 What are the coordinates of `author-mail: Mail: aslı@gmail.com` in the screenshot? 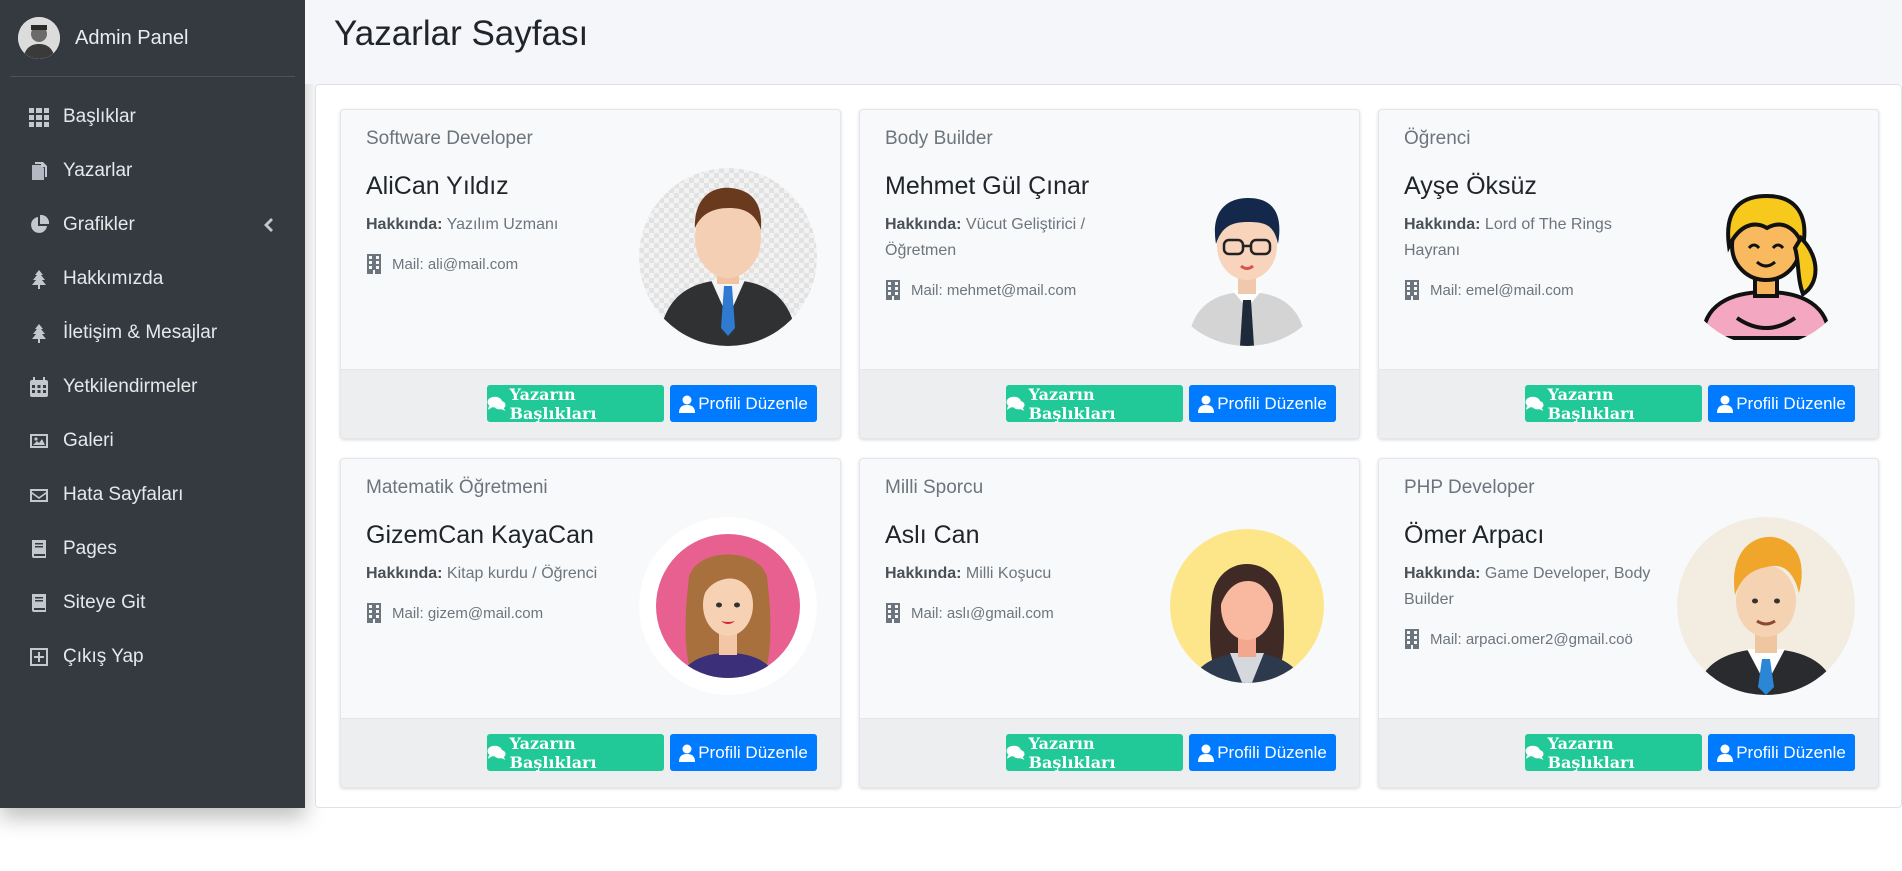 It's located at (969, 613).